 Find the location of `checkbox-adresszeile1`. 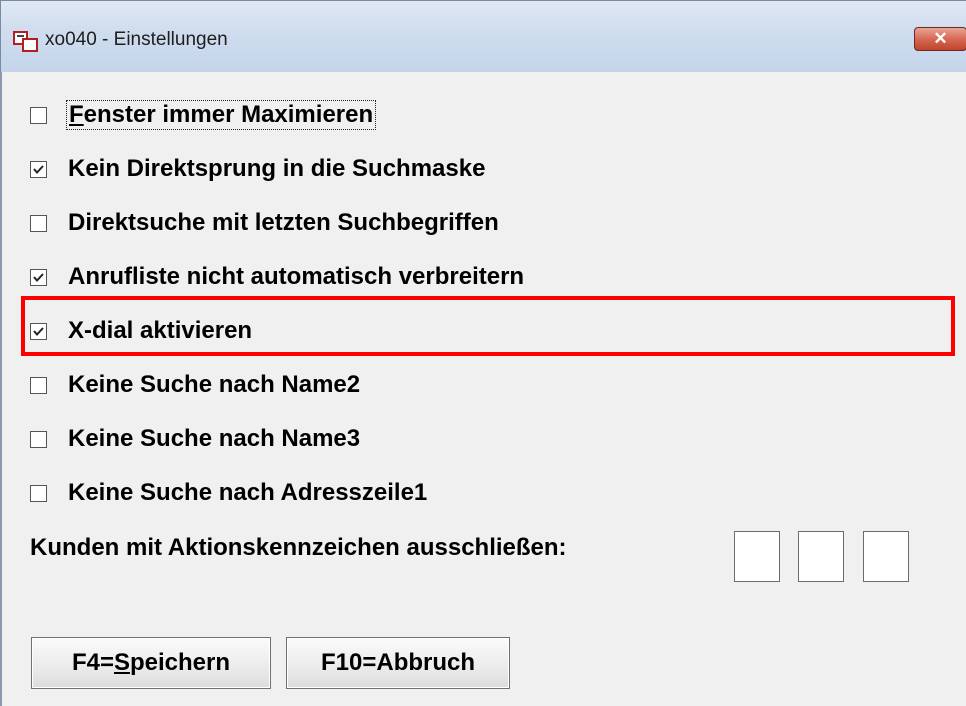

checkbox-adresszeile1 is located at coordinates (38, 493).